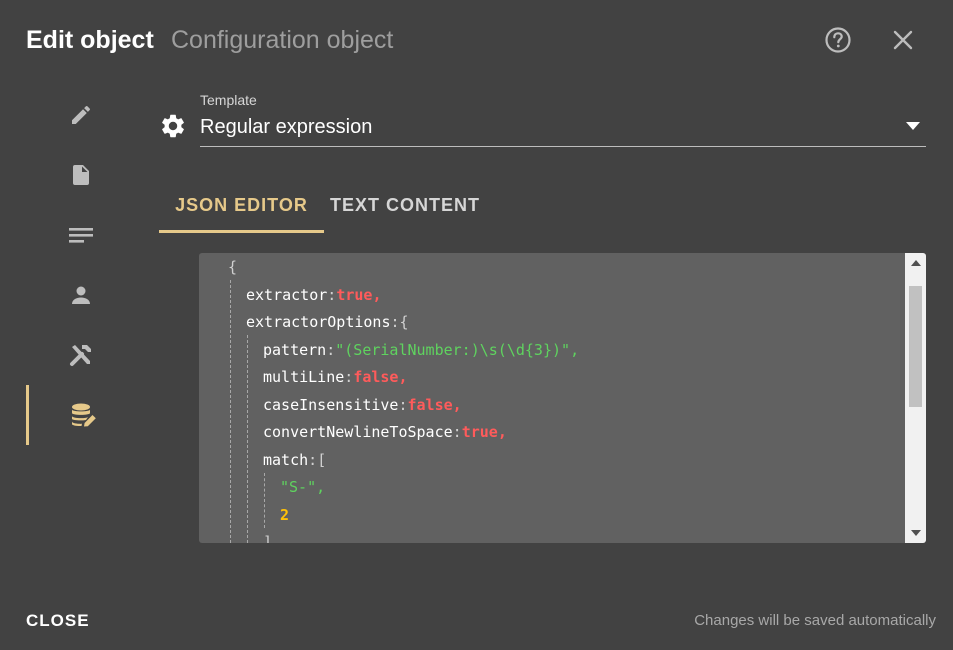 This screenshot has width=953, height=650. I want to click on arrow-down-icon, so click(915, 533).